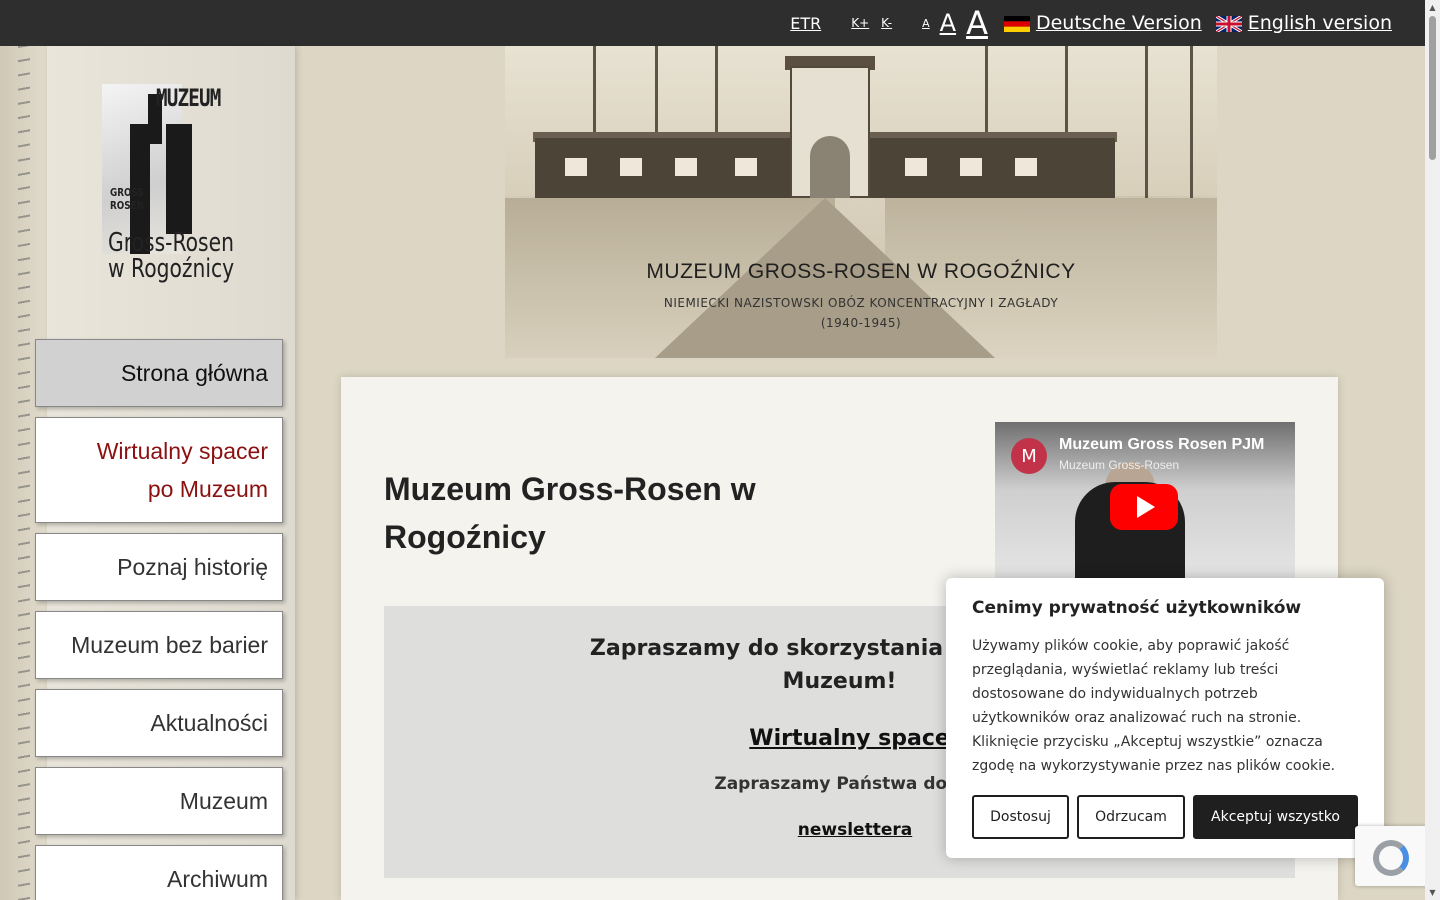 The width and height of the screenshot is (1440, 900). What do you see at coordinates (24, 473) in the screenshot?
I see `barbed-wire-decoration` at bounding box center [24, 473].